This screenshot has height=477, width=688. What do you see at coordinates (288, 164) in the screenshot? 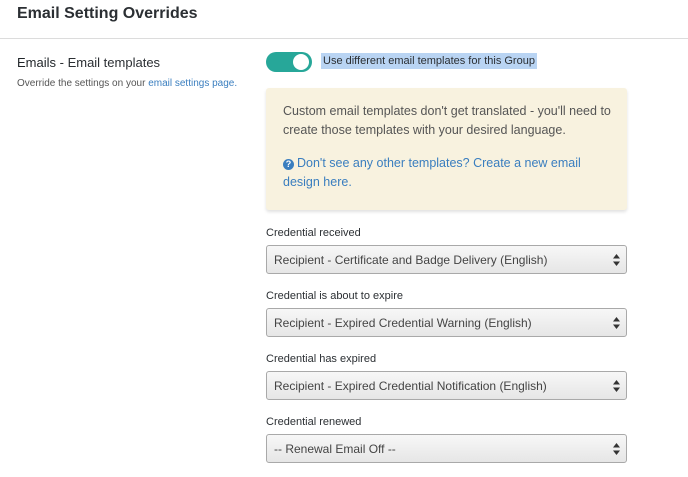
I see `question-circle-icon: ?` at bounding box center [288, 164].